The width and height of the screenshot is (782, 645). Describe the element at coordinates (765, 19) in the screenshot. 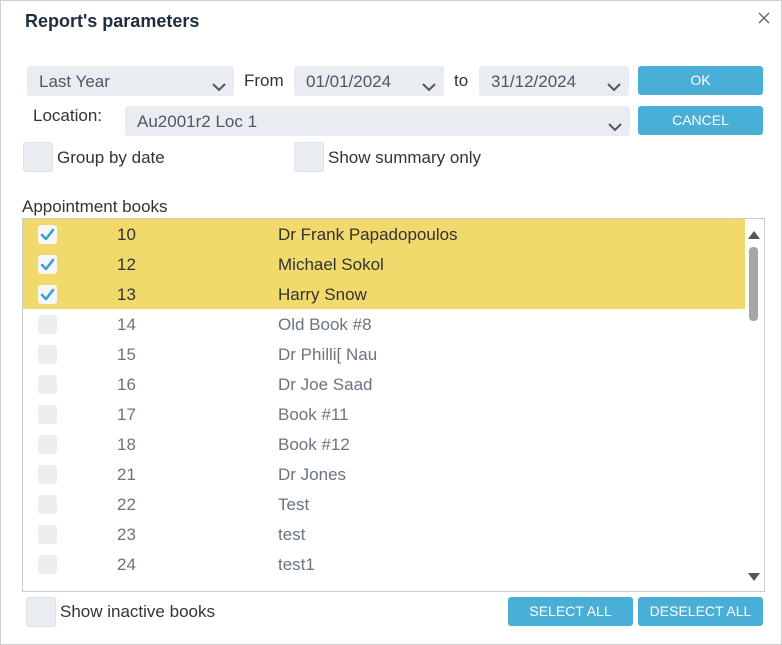

I see `close-icon` at that location.